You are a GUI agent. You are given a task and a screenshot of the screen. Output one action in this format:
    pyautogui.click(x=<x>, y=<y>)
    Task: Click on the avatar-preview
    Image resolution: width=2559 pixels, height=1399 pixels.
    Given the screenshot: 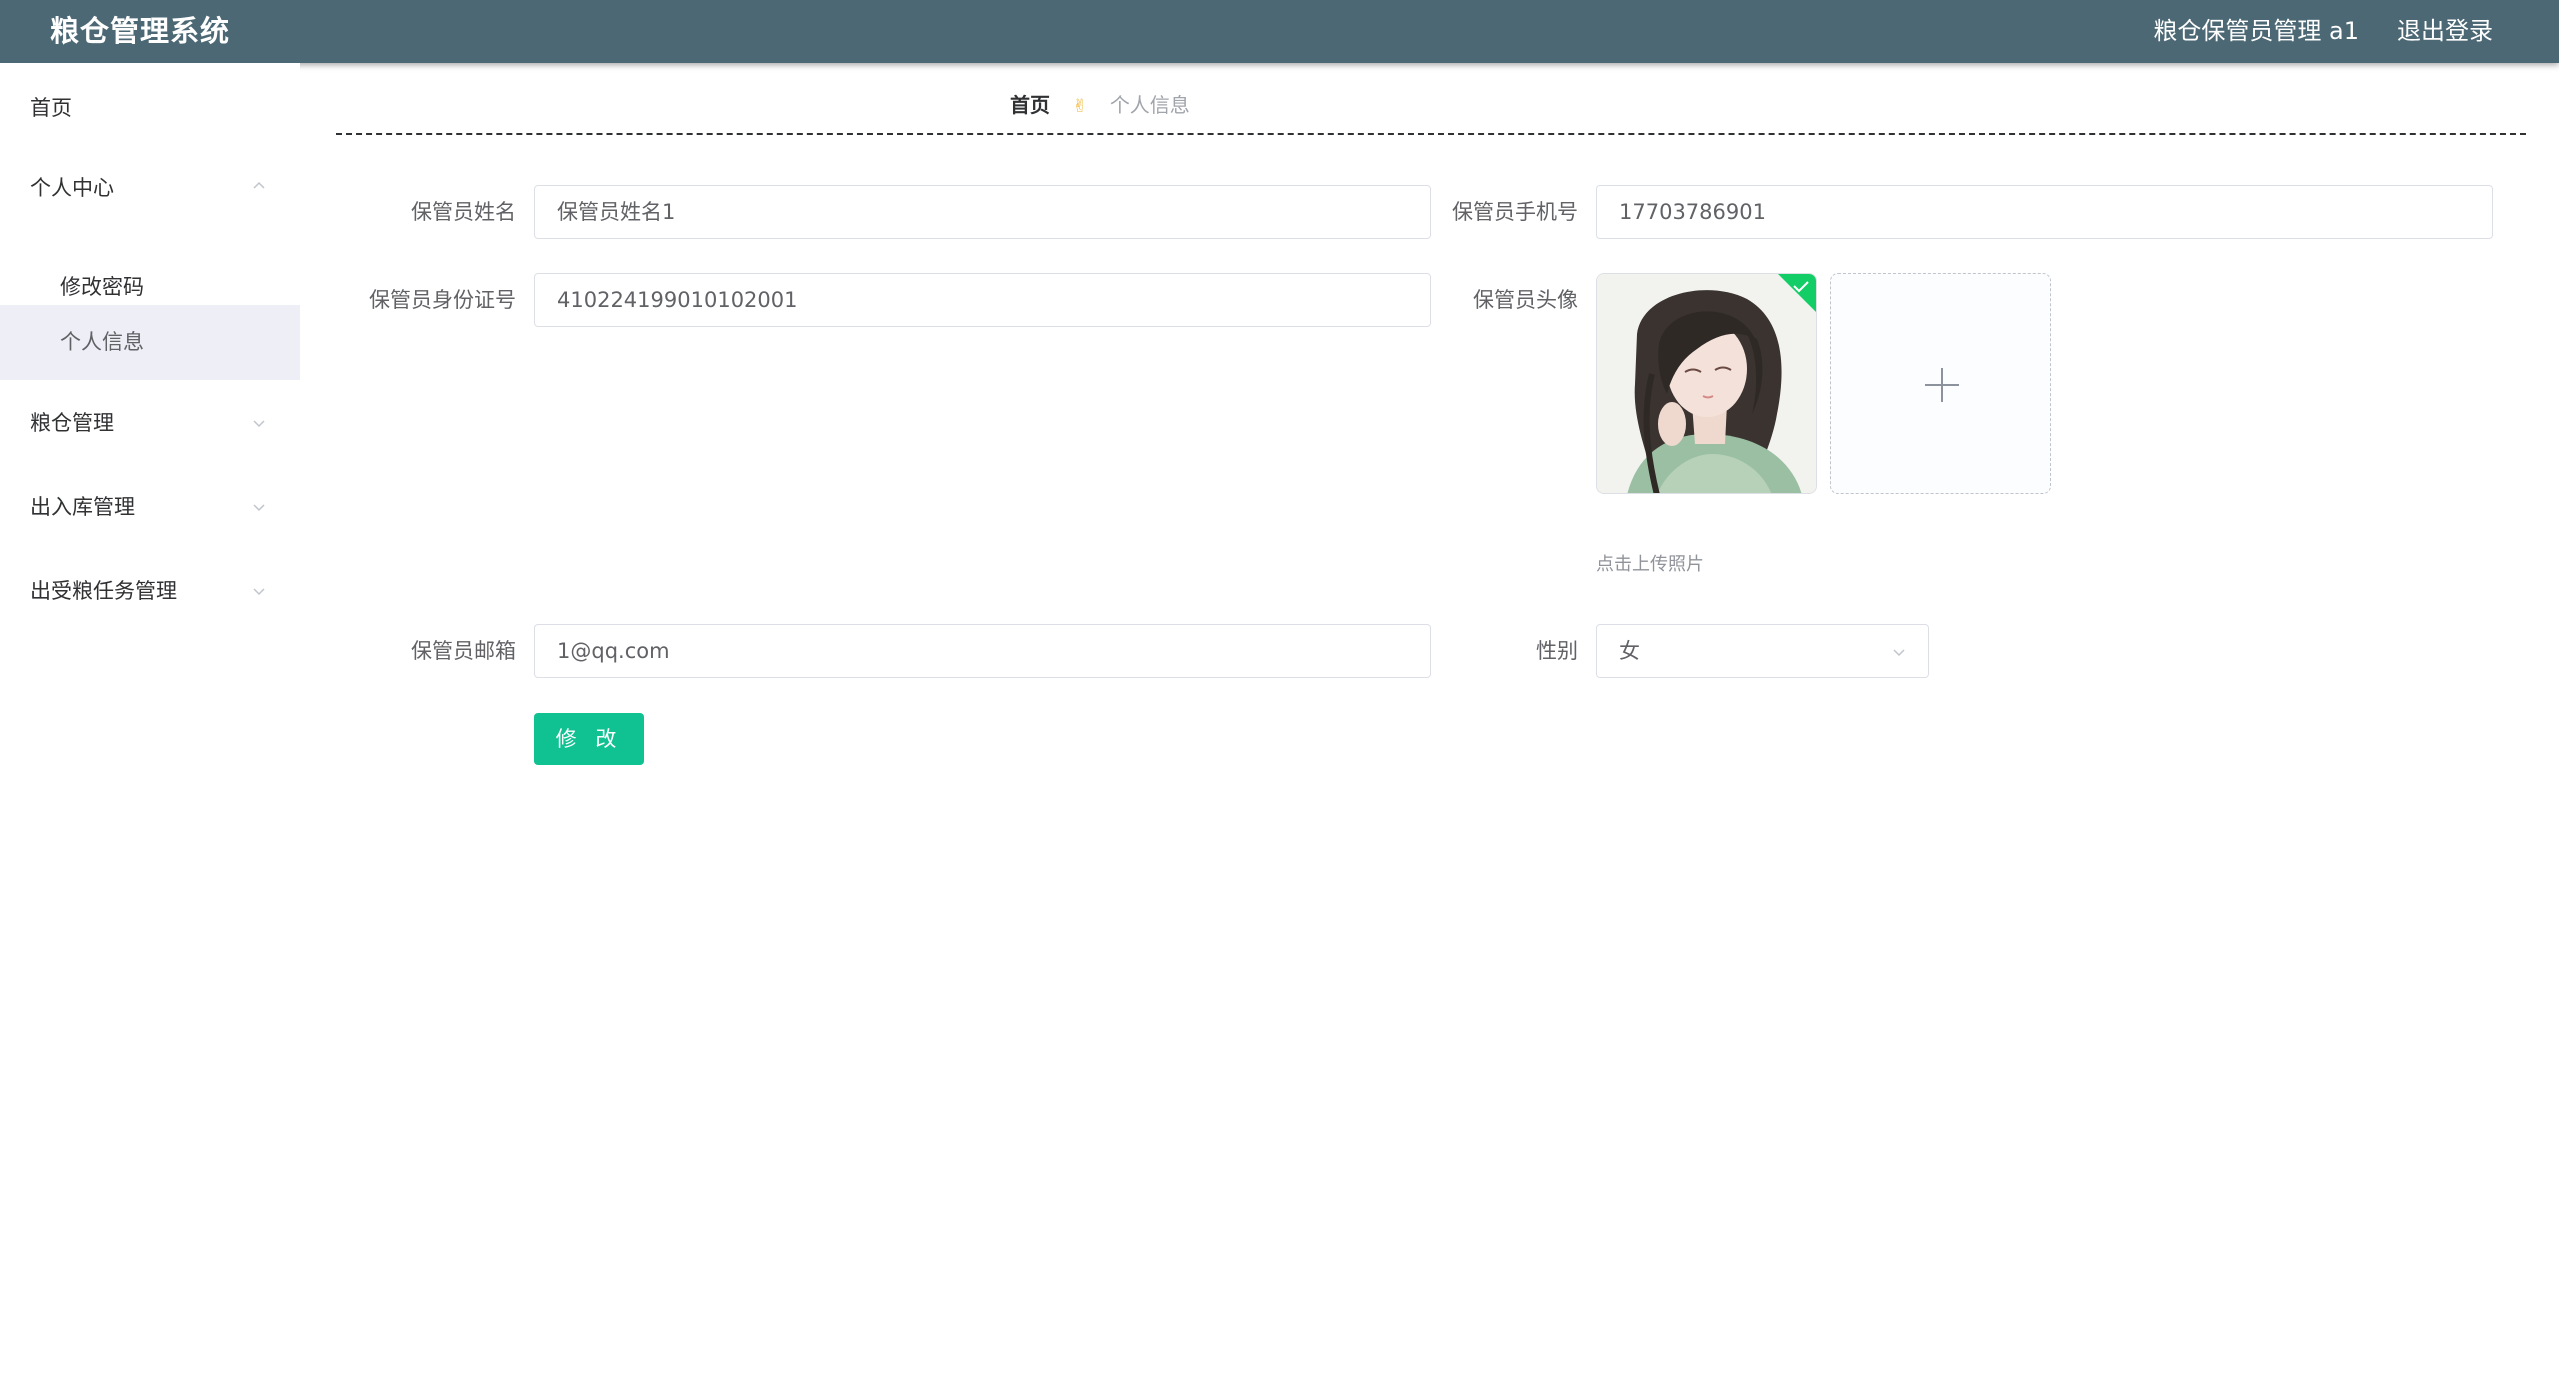 What is the action you would take?
    pyautogui.click(x=1706, y=383)
    